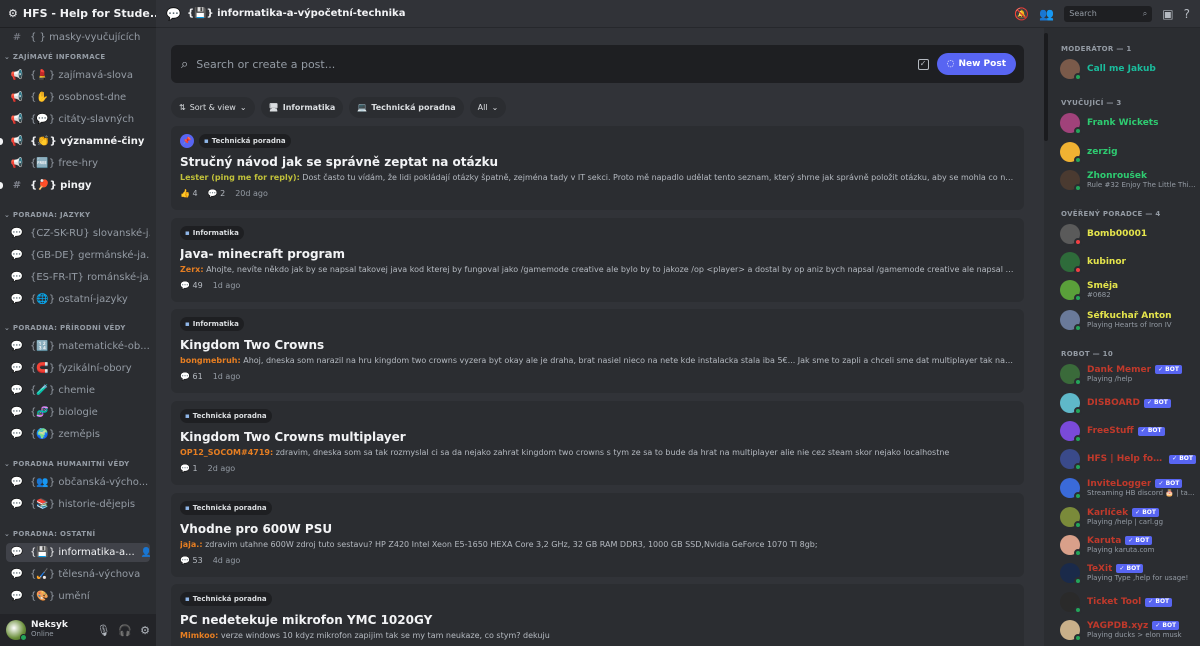  I want to click on post-title: PC nedetekuje mikrofon YMC 1020GY, so click(597, 620).